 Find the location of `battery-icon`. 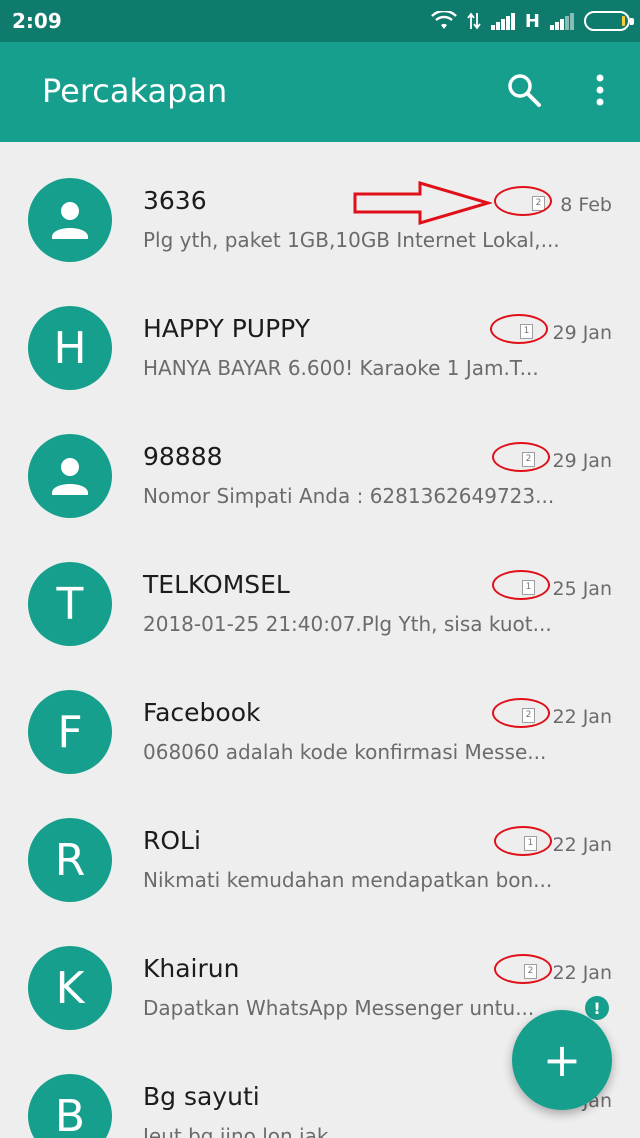

battery-icon is located at coordinates (609, 21).